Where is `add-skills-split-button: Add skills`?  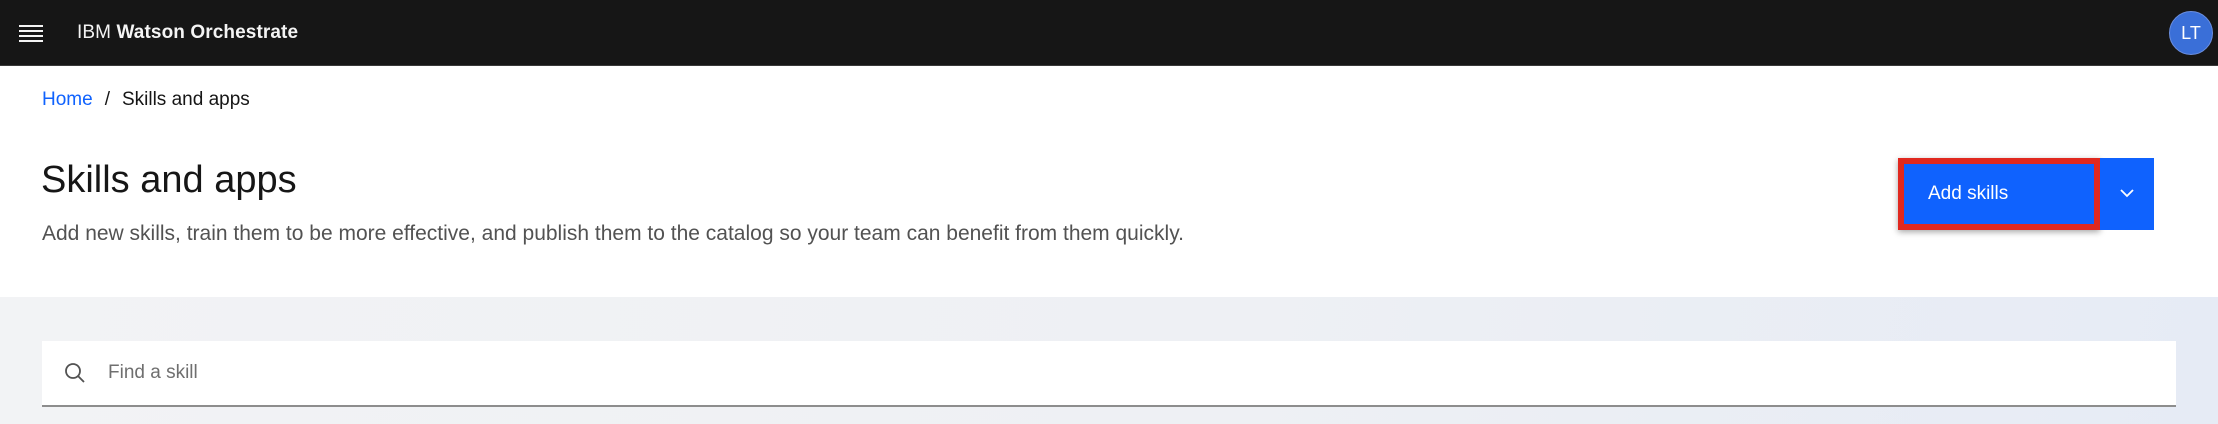
add-skills-split-button: Add skills is located at coordinates (2026, 194).